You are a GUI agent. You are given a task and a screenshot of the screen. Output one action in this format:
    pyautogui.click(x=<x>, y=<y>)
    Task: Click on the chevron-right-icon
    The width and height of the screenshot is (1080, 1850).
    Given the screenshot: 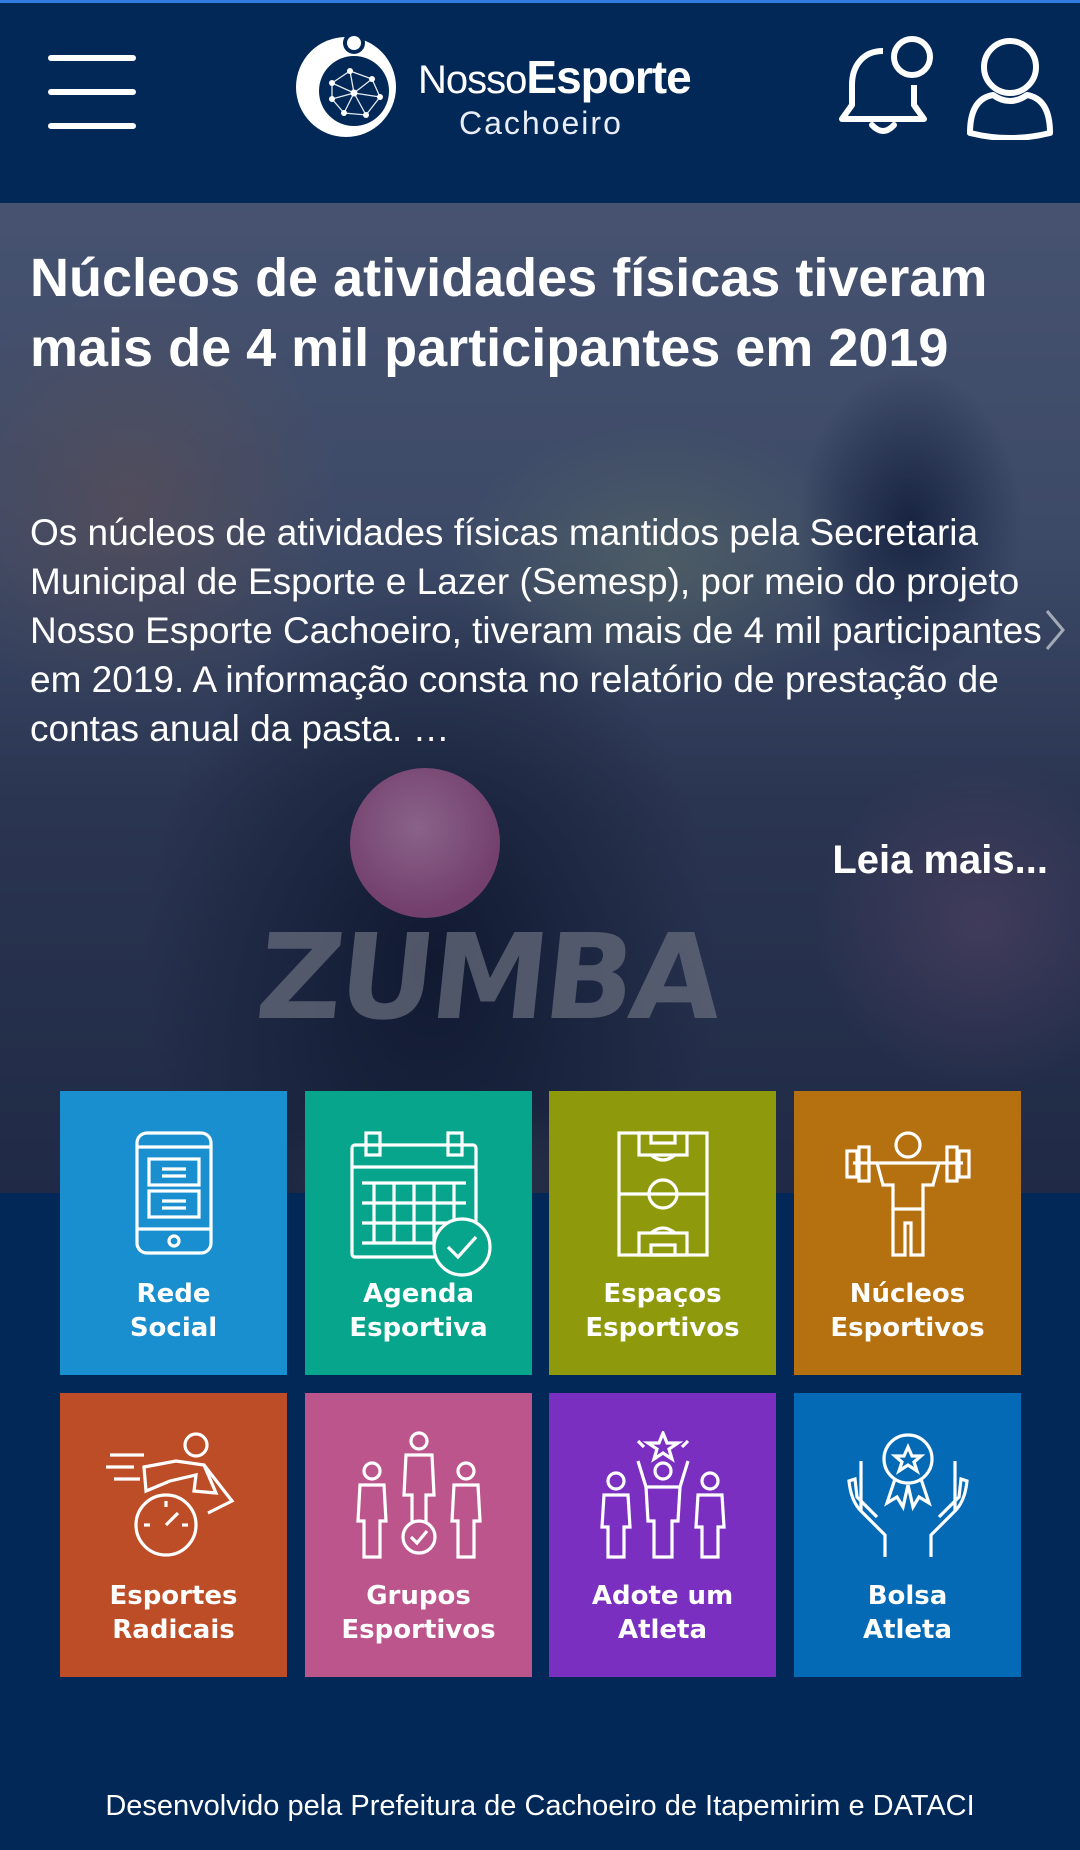 What is the action you would take?
    pyautogui.click(x=1055, y=630)
    